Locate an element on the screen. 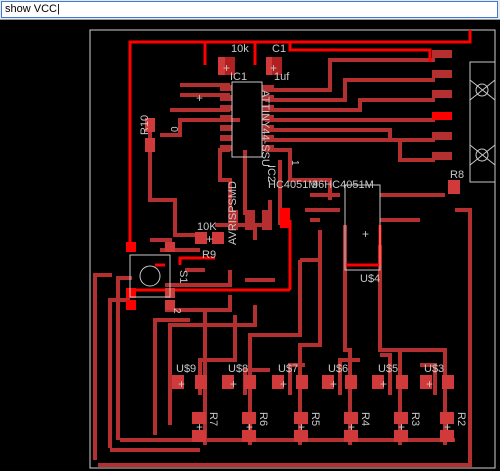 This screenshot has width=500, height=471. label-u8: U$8 is located at coordinates (238, 369).